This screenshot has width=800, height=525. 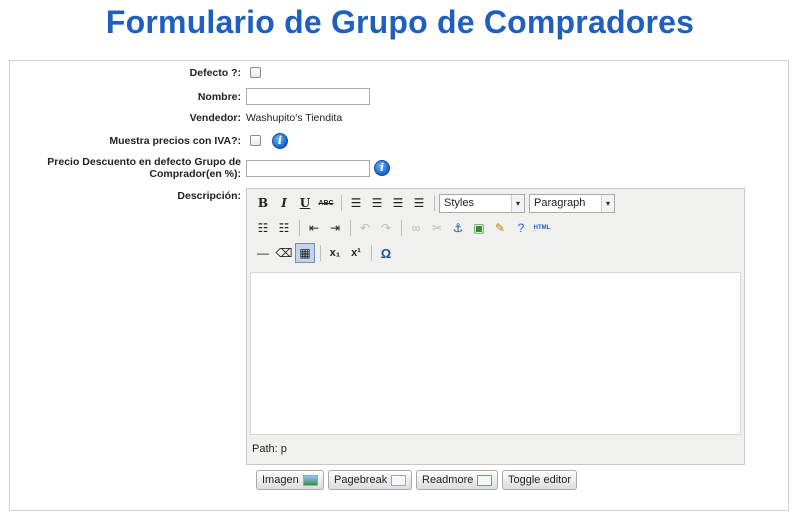 I want to click on name-label: Nombre:, so click(x=219, y=97).